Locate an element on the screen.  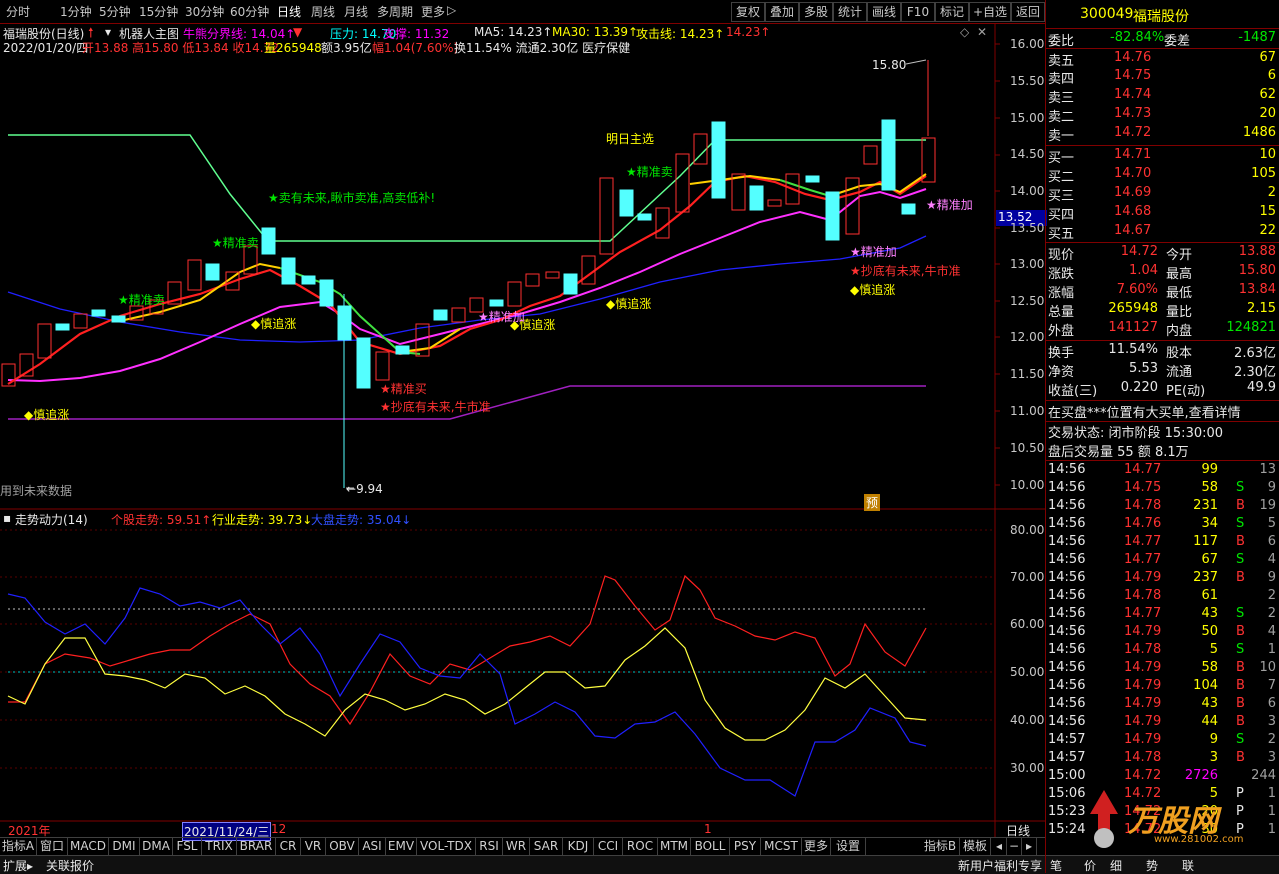
more-arrow-icon: ▷ is located at coordinates (451, 10).